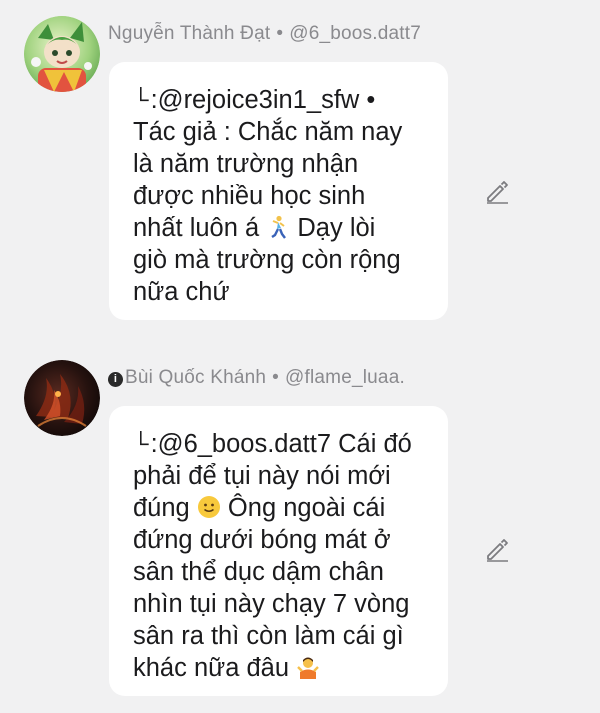  What do you see at coordinates (345, 377) in the screenshot?
I see `author-handle: @flame_luaa.` at bounding box center [345, 377].